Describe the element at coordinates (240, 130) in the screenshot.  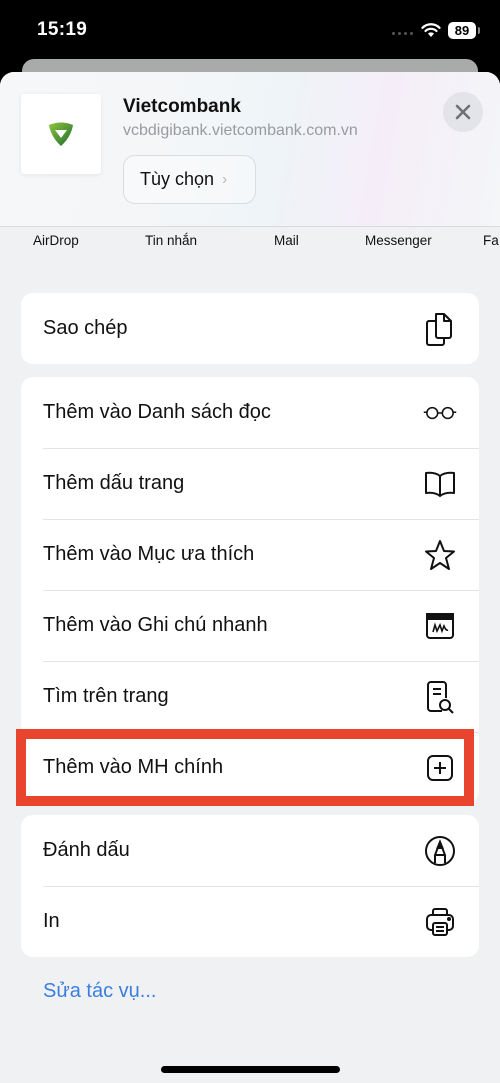
I see `site-url: vcbdigibank.vietcombank.com.vn` at that location.